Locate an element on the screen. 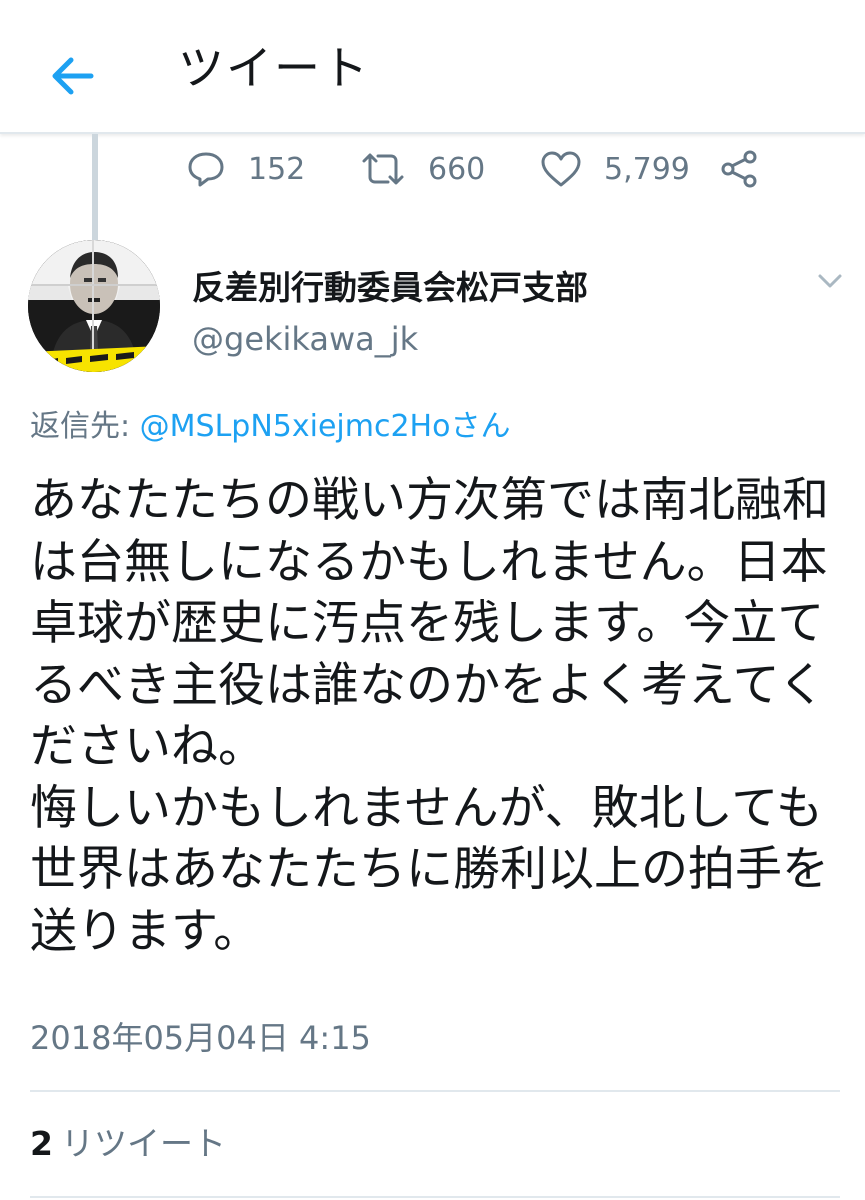 Image resolution: width=865 pixels, height=1200 pixels. parent-tweet-actions: 152 660 5,799 is located at coordinates (432, 169).